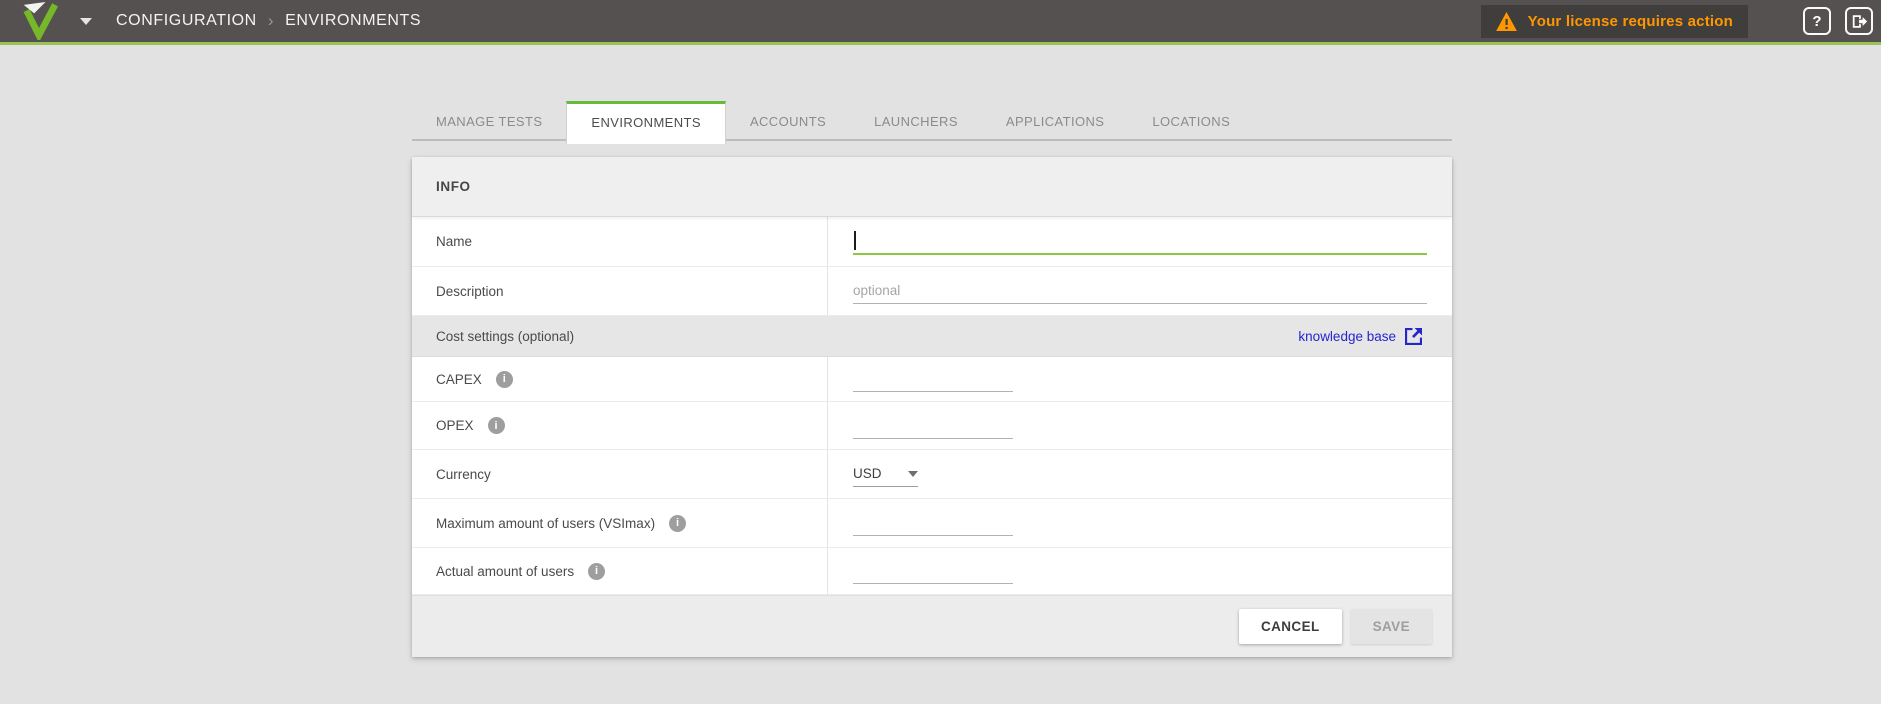 The image size is (1881, 704). Describe the element at coordinates (597, 571) in the screenshot. I see `actual-users-info-icon: i` at that location.